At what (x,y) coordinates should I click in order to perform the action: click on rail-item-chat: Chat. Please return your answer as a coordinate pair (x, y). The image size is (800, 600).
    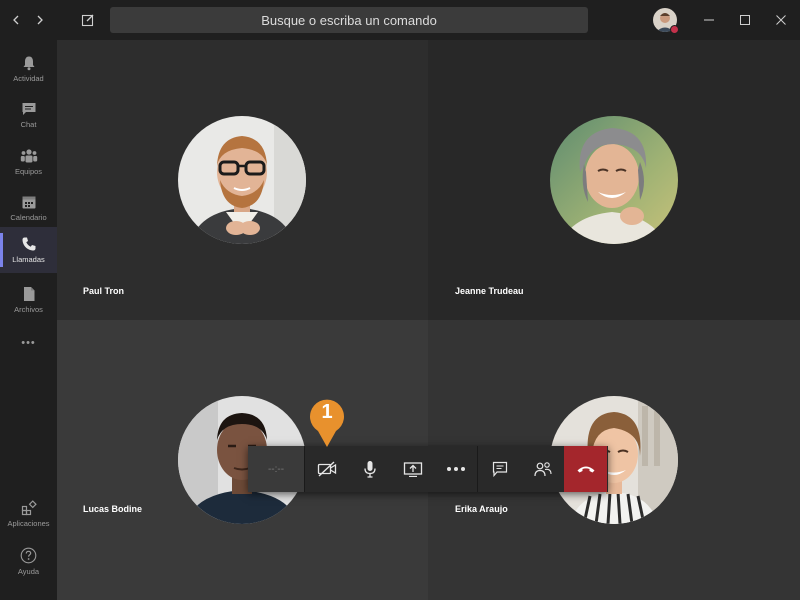
    Looking at the image, I should click on (28, 115).